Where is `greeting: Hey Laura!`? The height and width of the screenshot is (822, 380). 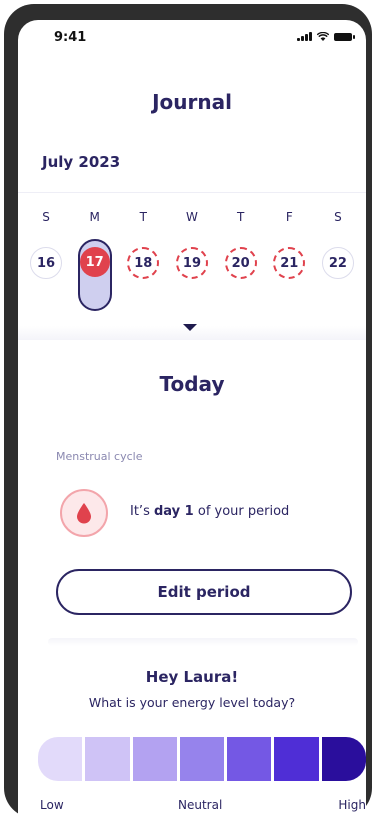
greeting: Hey Laura! is located at coordinates (192, 677).